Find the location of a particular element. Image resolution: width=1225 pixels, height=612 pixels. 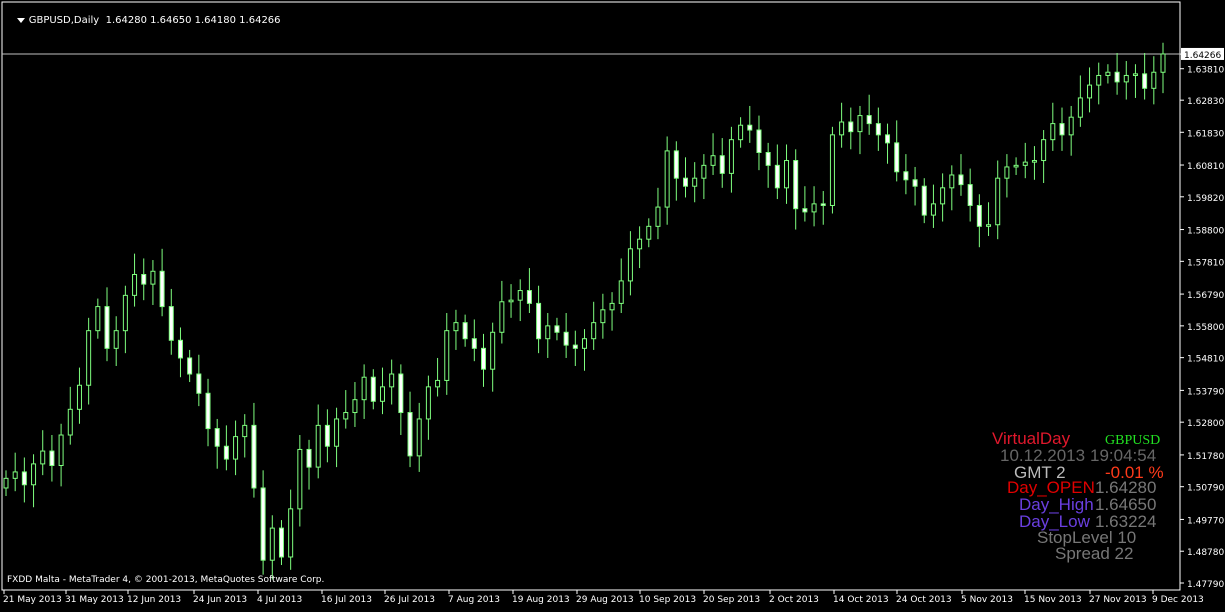

x-tick-label: 2 Oct 2013 is located at coordinates (794, 600).